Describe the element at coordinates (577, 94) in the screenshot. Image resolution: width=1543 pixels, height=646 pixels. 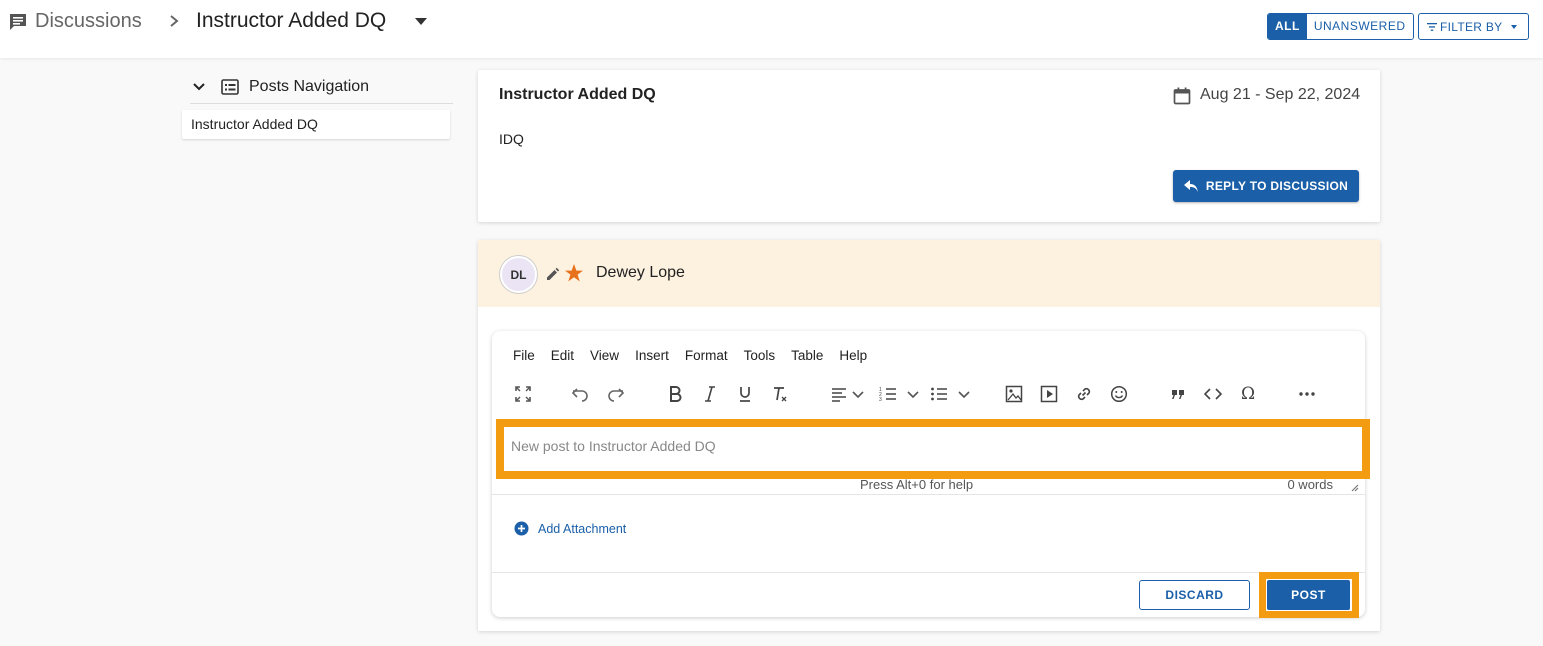
I see `topic-title: Instructor Added DQ` at that location.